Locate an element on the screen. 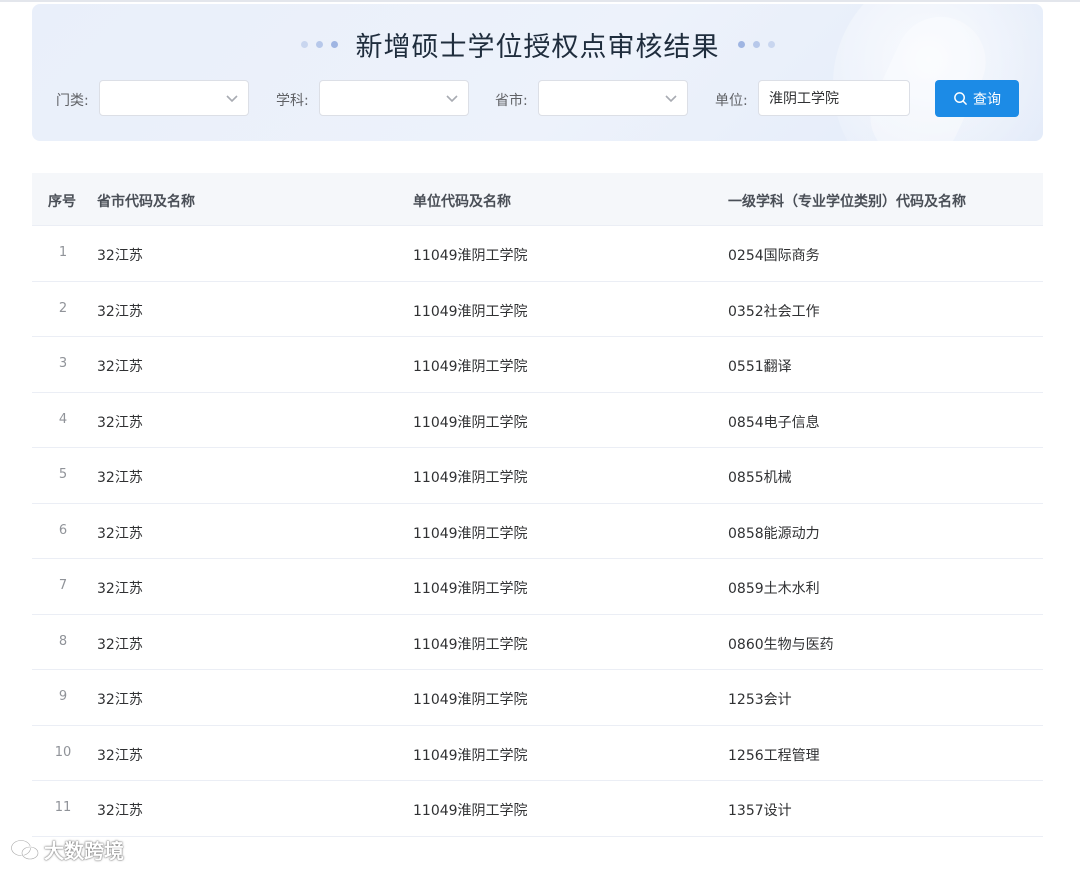 This screenshot has width=1080, height=869. unit-label: 单位: is located at coordinates (731, 101).